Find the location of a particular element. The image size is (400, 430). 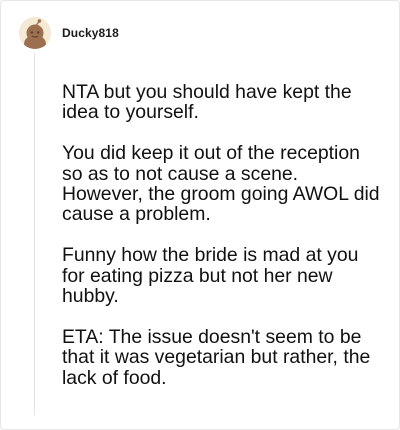

thread-line is located at coordinates (34, 234).